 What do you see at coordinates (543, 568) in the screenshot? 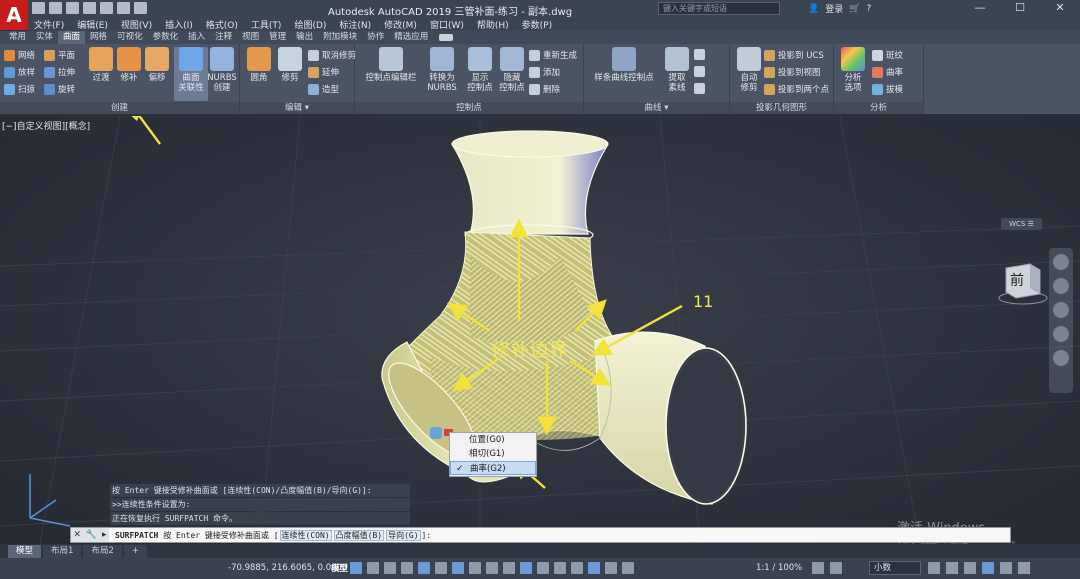
I see `dynamic-ucs-icon` at bounding box center [543, 568].